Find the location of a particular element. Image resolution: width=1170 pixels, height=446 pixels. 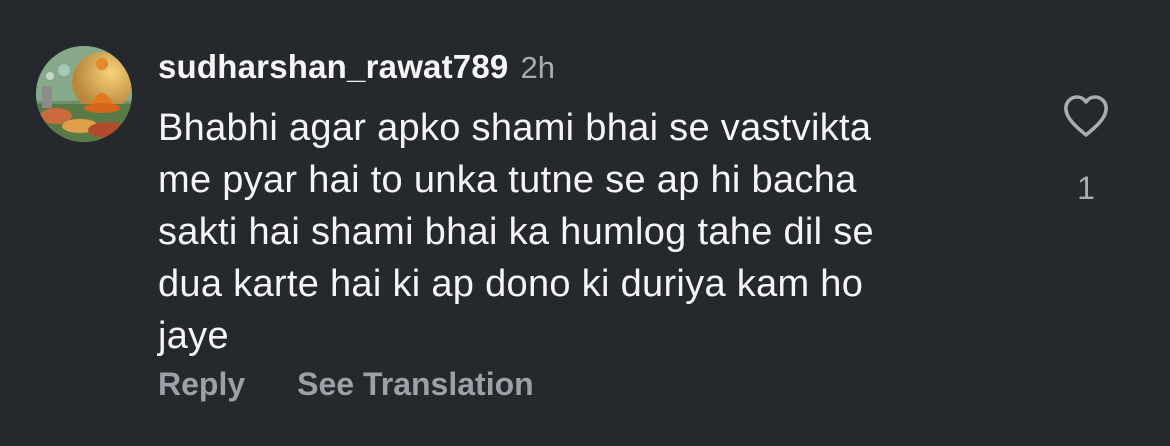

avatar is located at coordinates (84, 94).